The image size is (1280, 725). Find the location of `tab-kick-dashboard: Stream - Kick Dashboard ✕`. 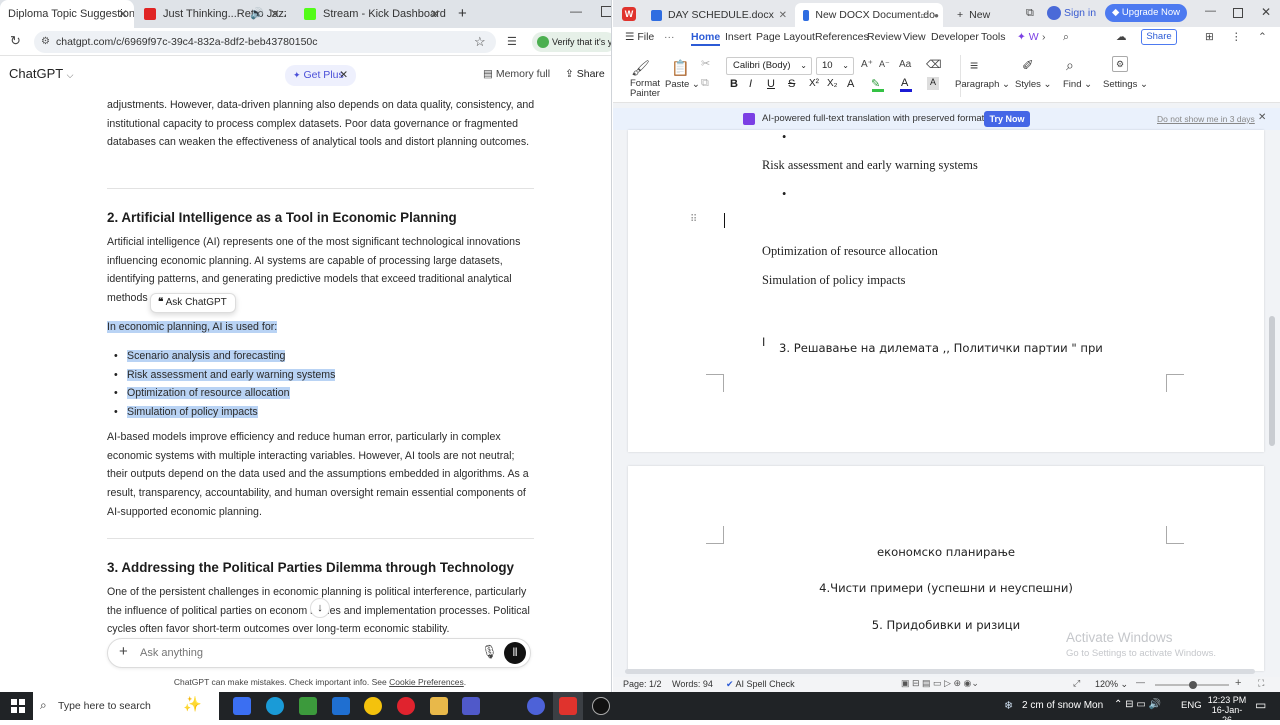

tab-kick-dashboard: Stream - Kick Dashboard ✕ is located at coordinates (371, 14).